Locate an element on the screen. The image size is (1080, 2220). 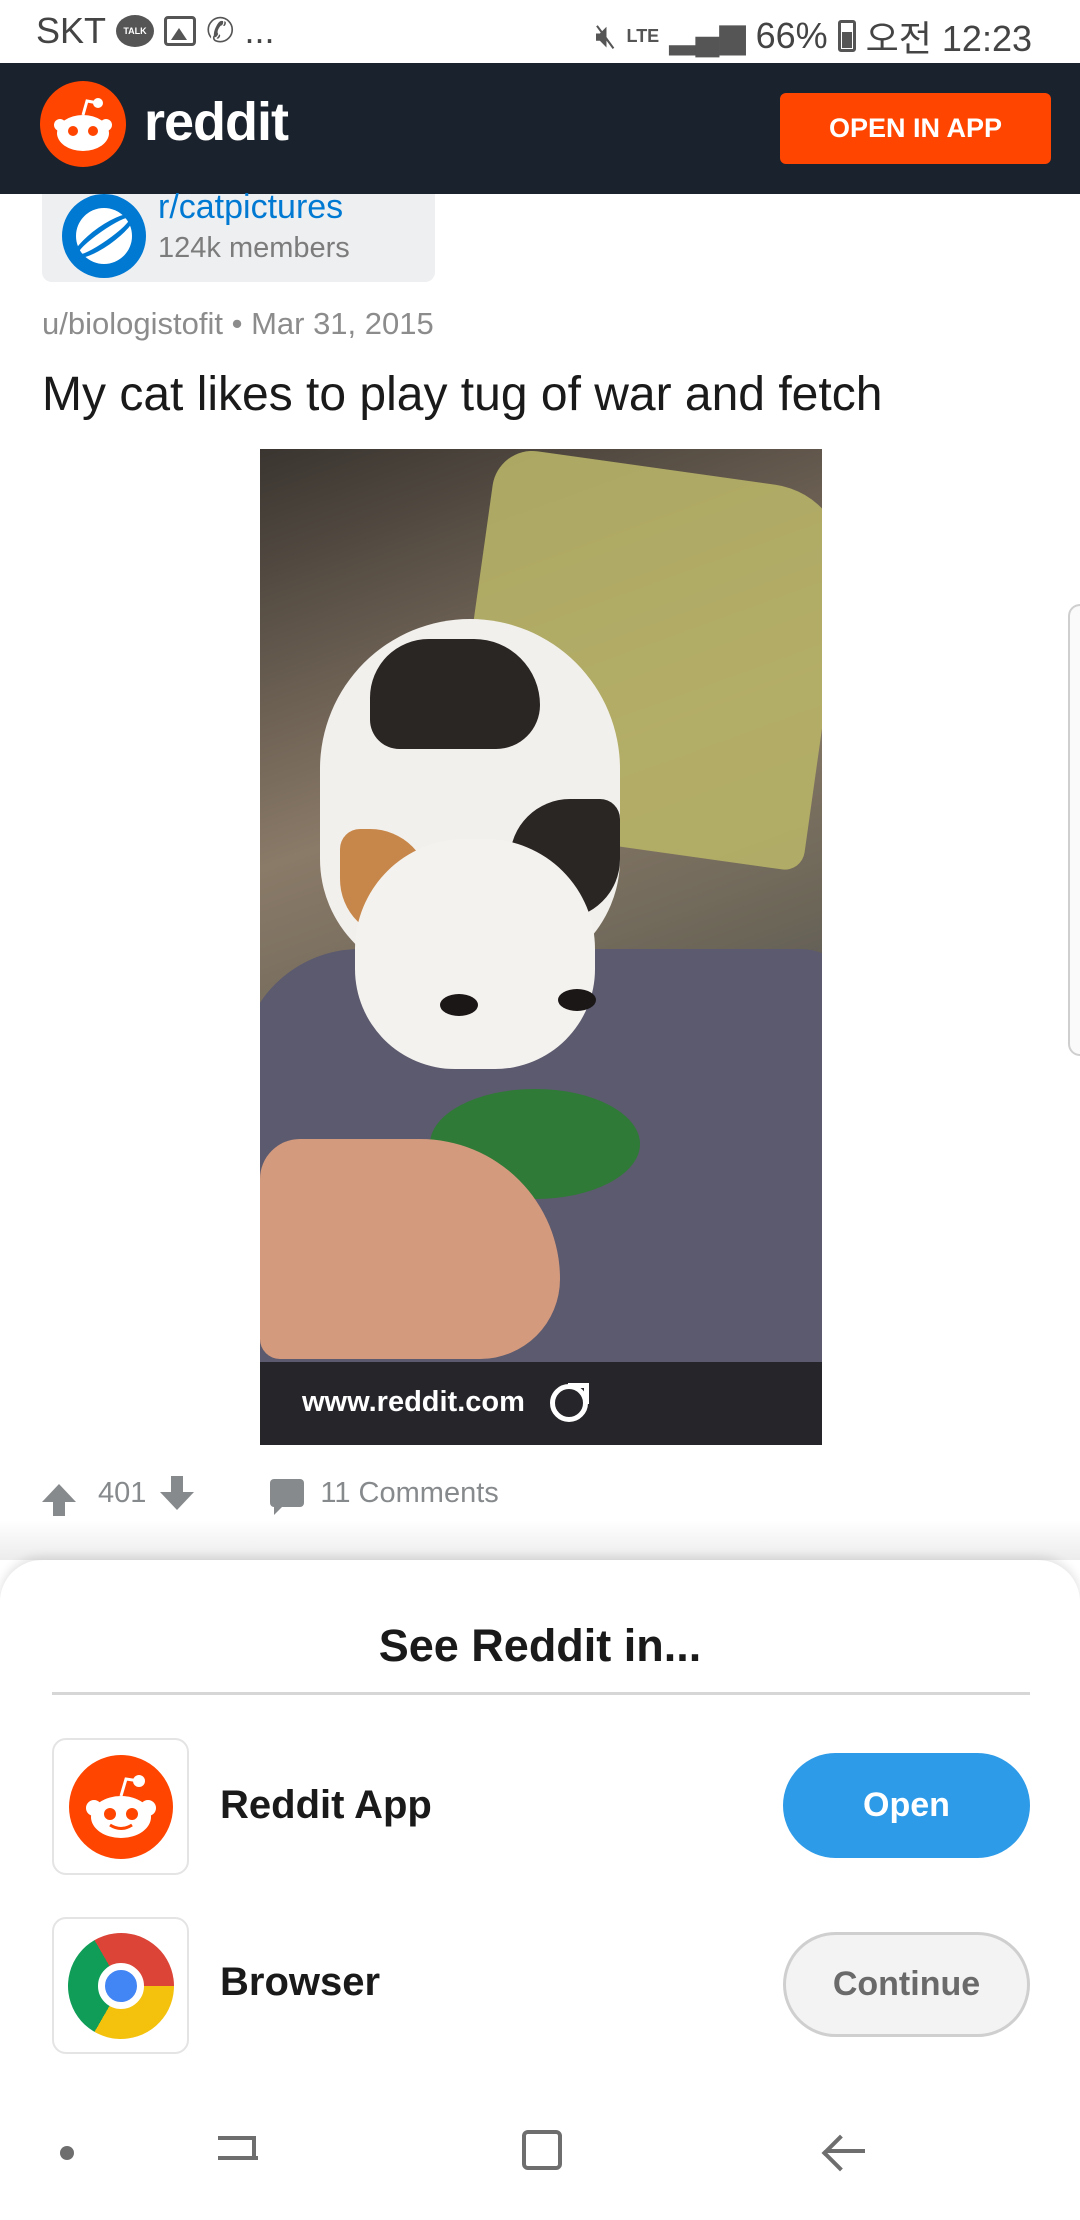
battery-icon is located at coordinates (846, 36).